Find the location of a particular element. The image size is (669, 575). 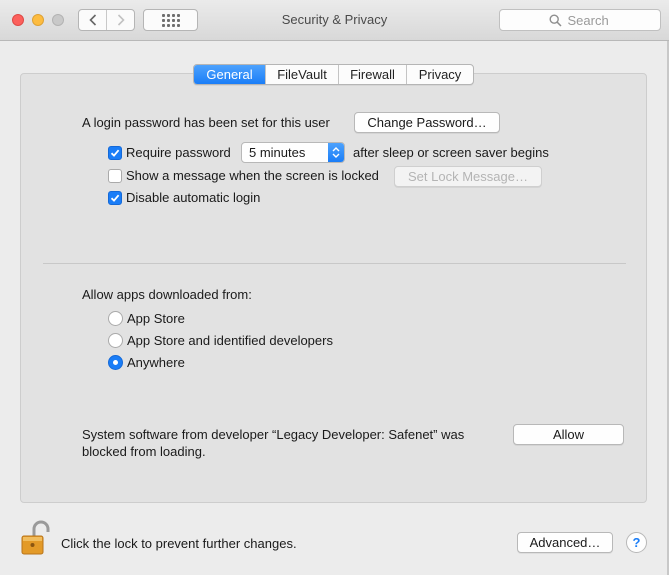

require-password-checkbox is located at coordinates (115, 153).